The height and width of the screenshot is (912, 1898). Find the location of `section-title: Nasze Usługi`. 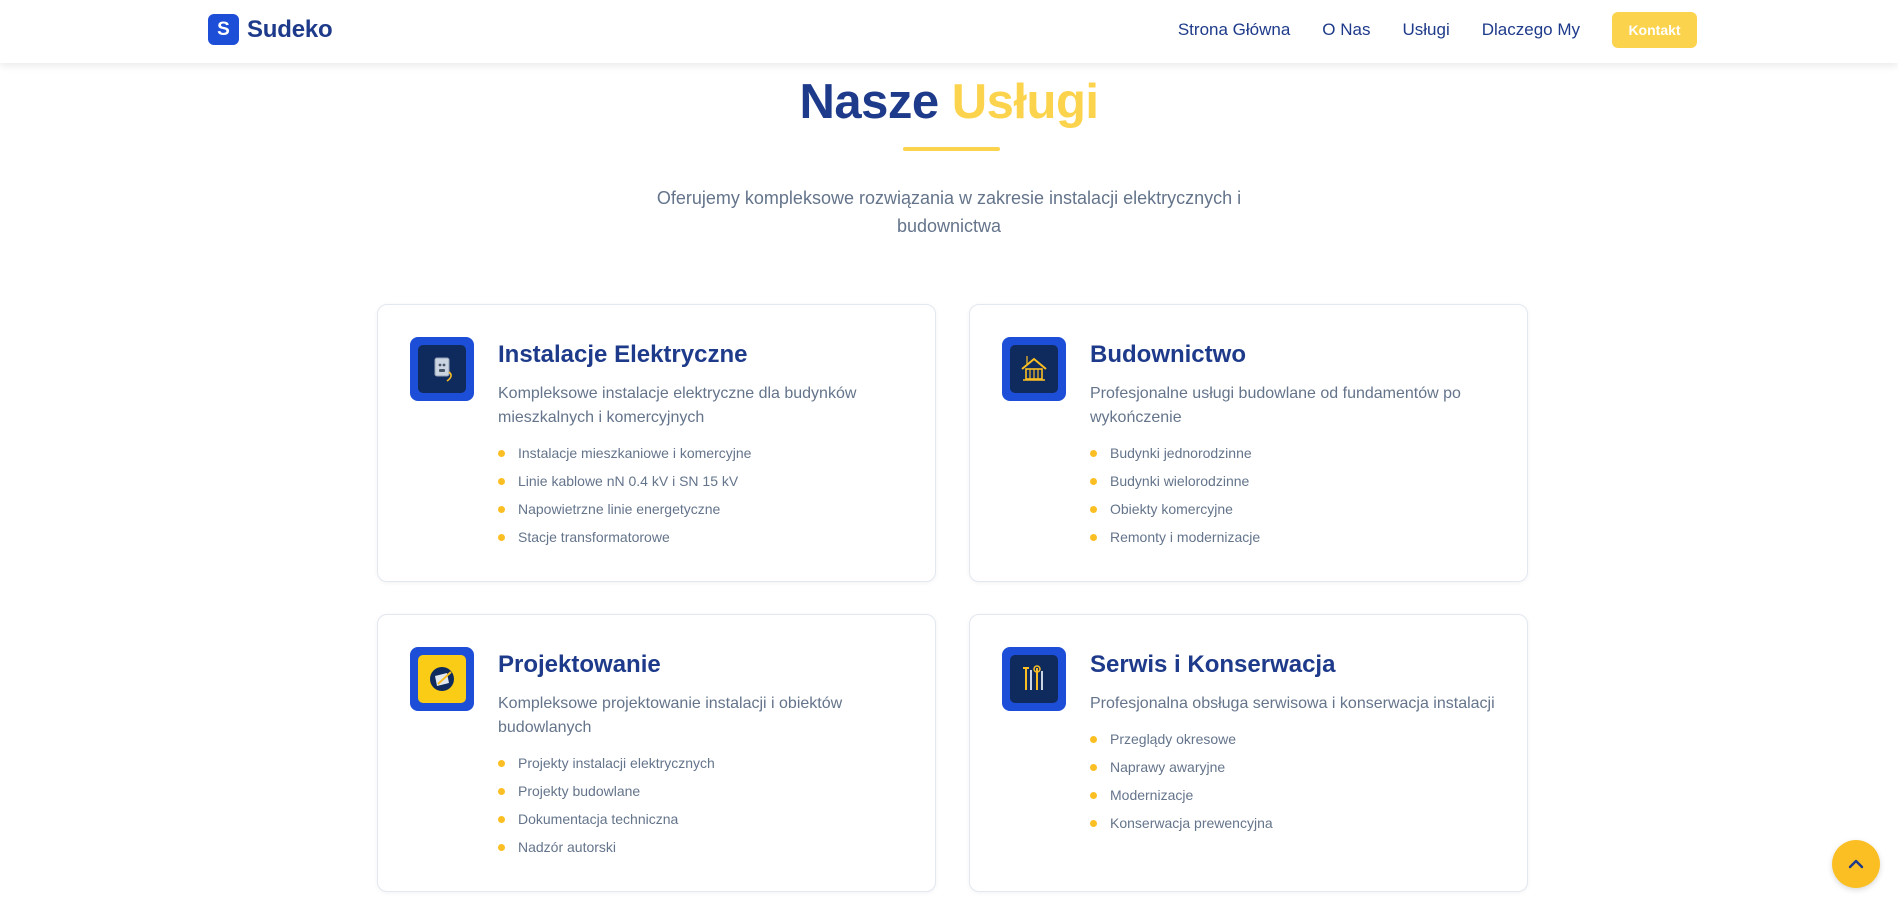

section-title: Nasze Usługi is located at coordinates (949, 102).